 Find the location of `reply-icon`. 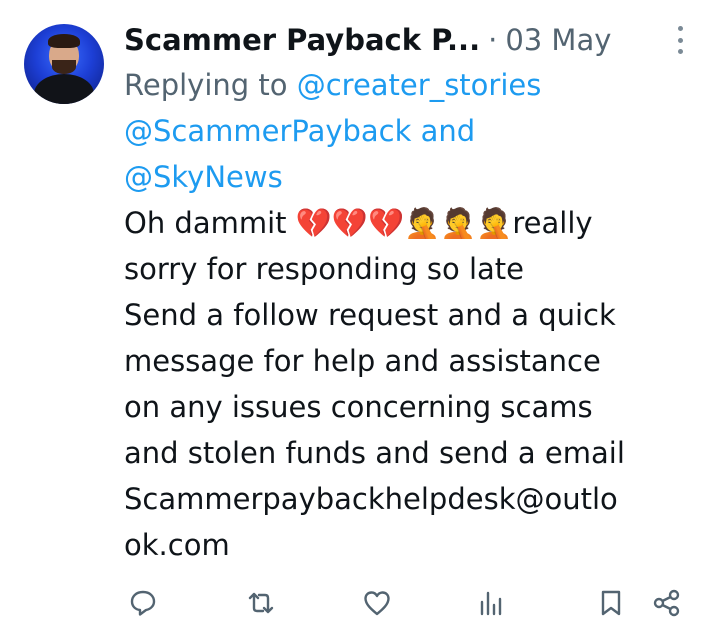

reply-icon is located at coordinates (143, 603).